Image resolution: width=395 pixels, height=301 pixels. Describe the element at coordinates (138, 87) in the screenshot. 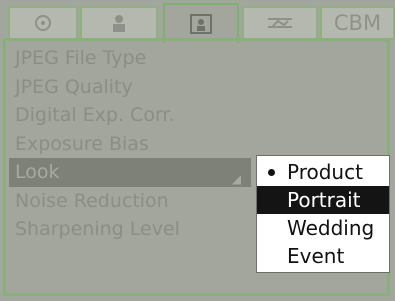

I see `menu-item-jpeg-quality: JPEG Quality` at that location.